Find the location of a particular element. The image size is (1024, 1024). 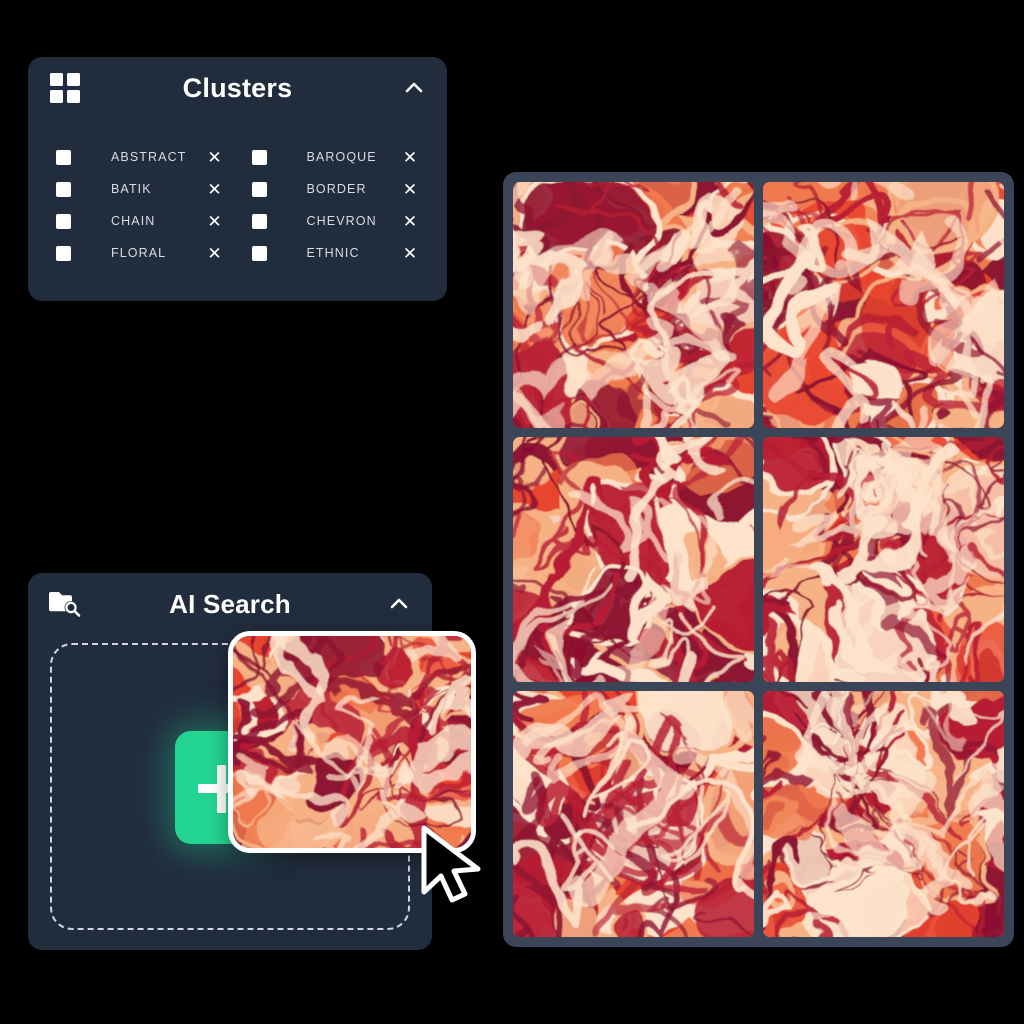

cluster-label: FLORAL is located at coordinates (139, 253).